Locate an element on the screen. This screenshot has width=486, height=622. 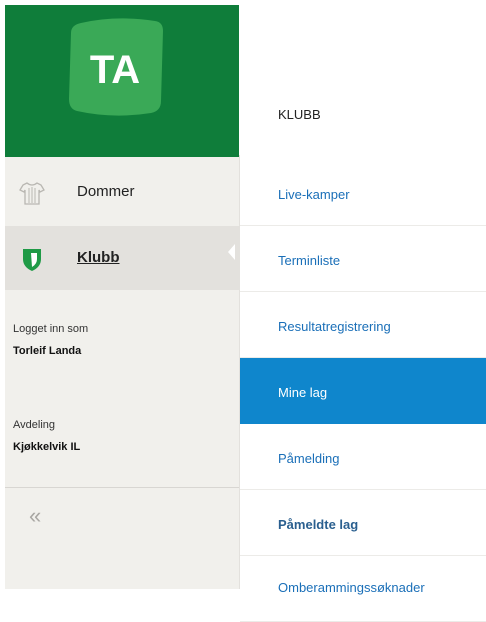
logo-text: TA is located at coordinates (115, 70).